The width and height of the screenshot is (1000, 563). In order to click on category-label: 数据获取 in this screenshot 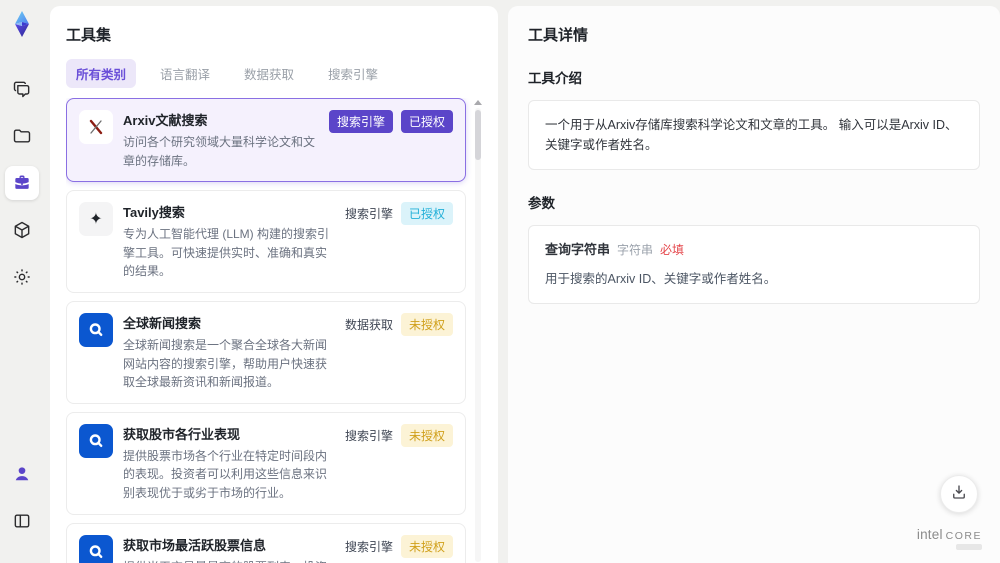, I will do `click(368, 324)`.